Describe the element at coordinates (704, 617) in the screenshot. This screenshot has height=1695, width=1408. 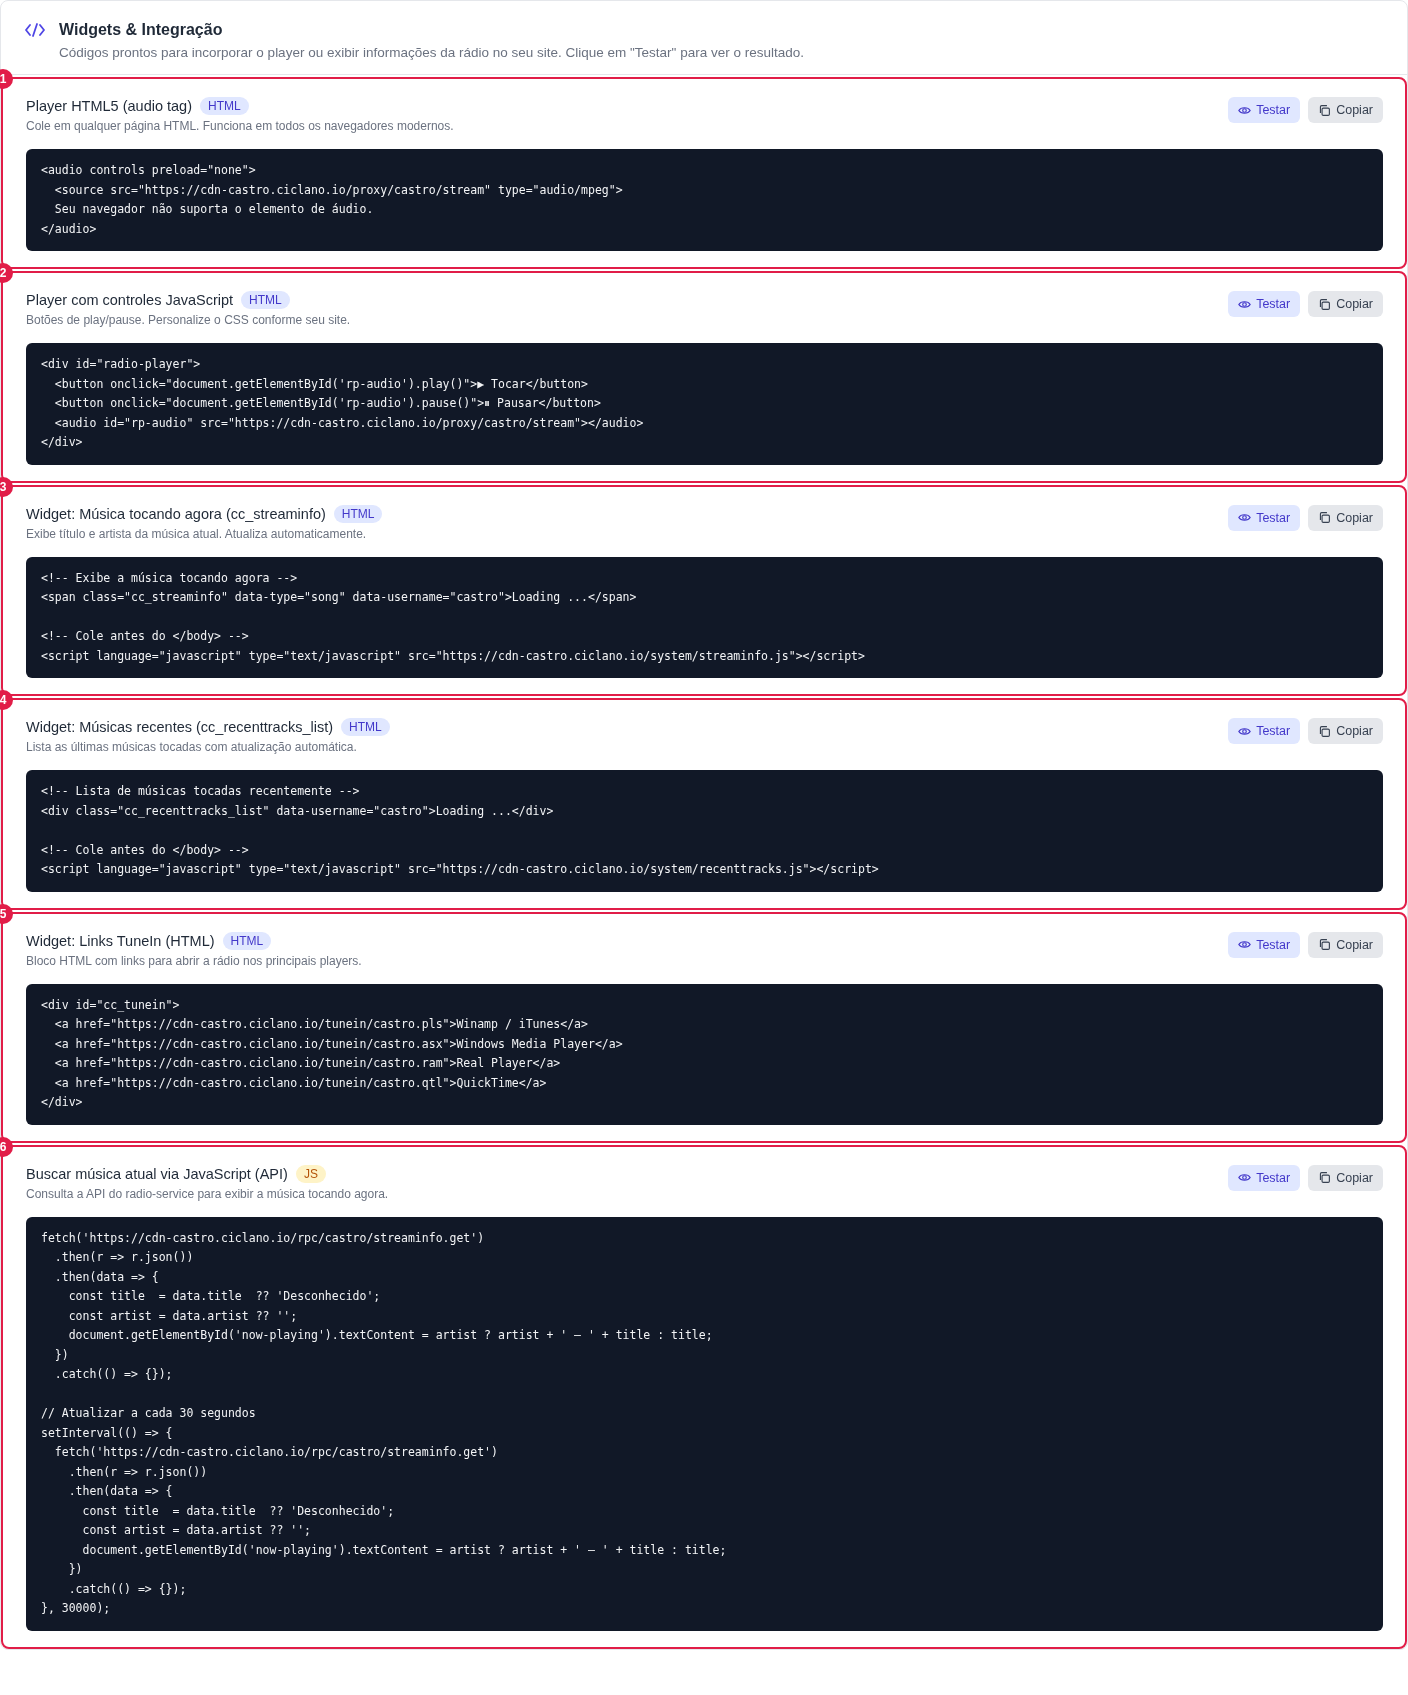
I see `code-block: <!-- Exibe a música tocando agora --> <span class="cc_streaminfo" data-type="song" data-username="castro">Loading ...</span> <!-- Cole antes do </body> --> <script language="javascript" type="text/javascript" src="https://cdn-castro.ciclano.io/system/streaminfo.js"></script>` at that location.